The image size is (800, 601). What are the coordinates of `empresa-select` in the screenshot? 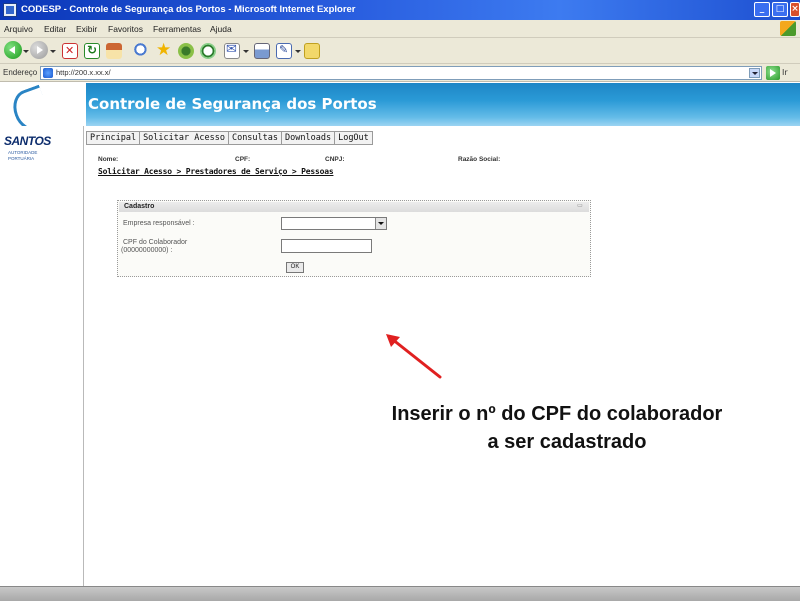 It's located at (334, 223).